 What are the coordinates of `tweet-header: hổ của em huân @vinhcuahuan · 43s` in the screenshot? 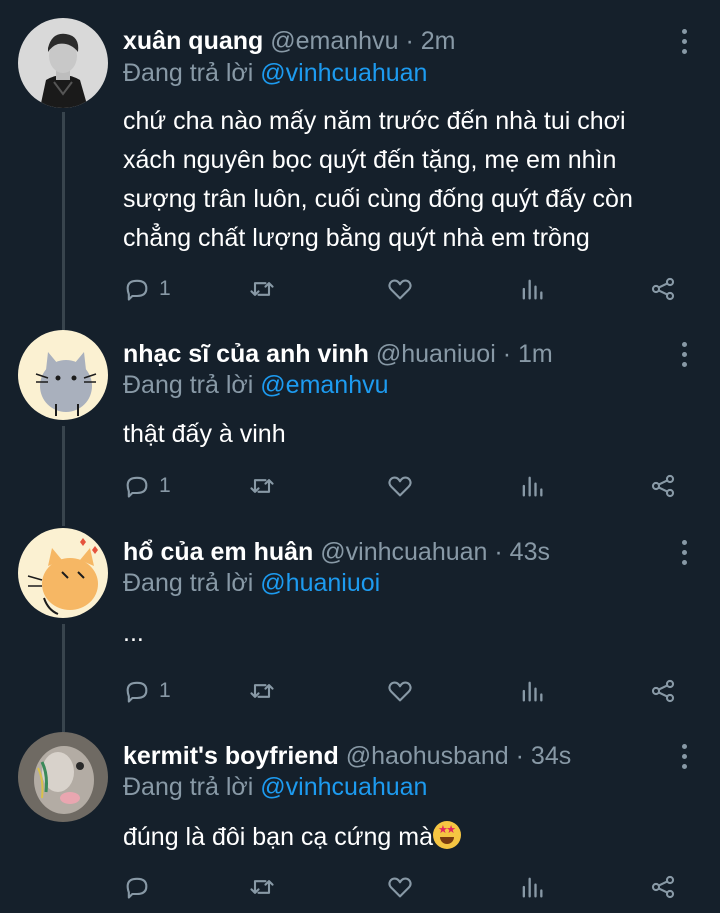 It's located at (391, 552).